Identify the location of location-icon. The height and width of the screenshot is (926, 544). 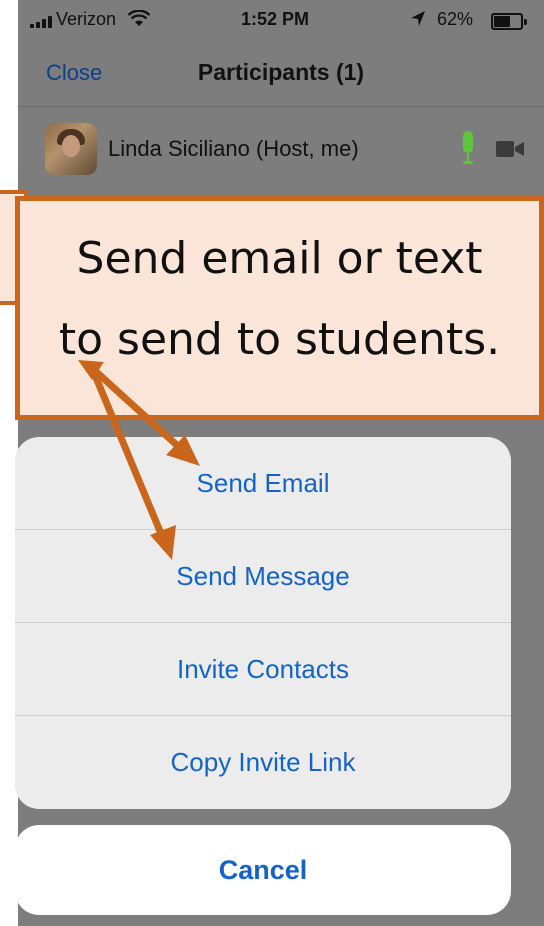
(418, 18).